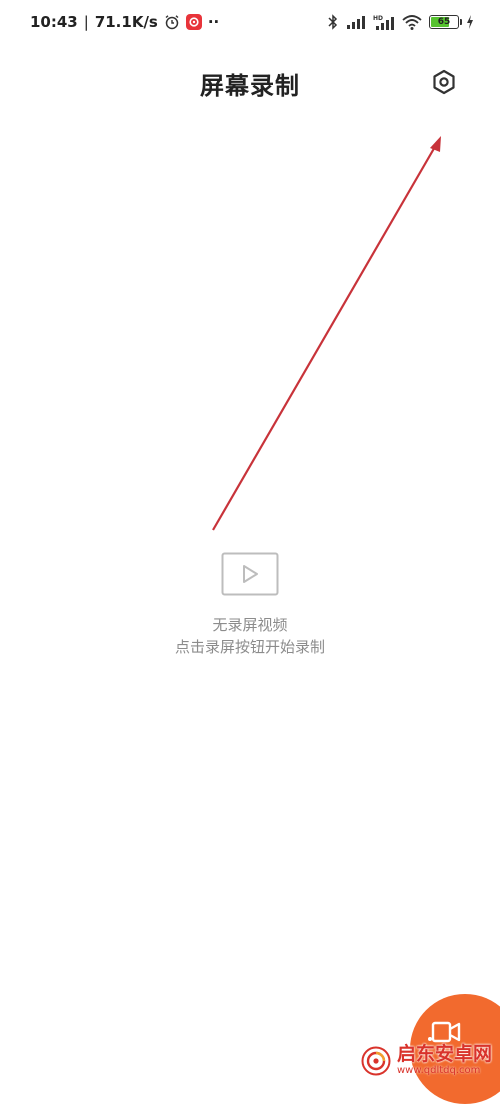 Image resolution: width=500 pixels, height=1104 pixels. Describe the element at coordinates (250, 605) in the screenshot. I see `empty-state: 无录屏视频 点击录屏按钮开始录制` at that location.